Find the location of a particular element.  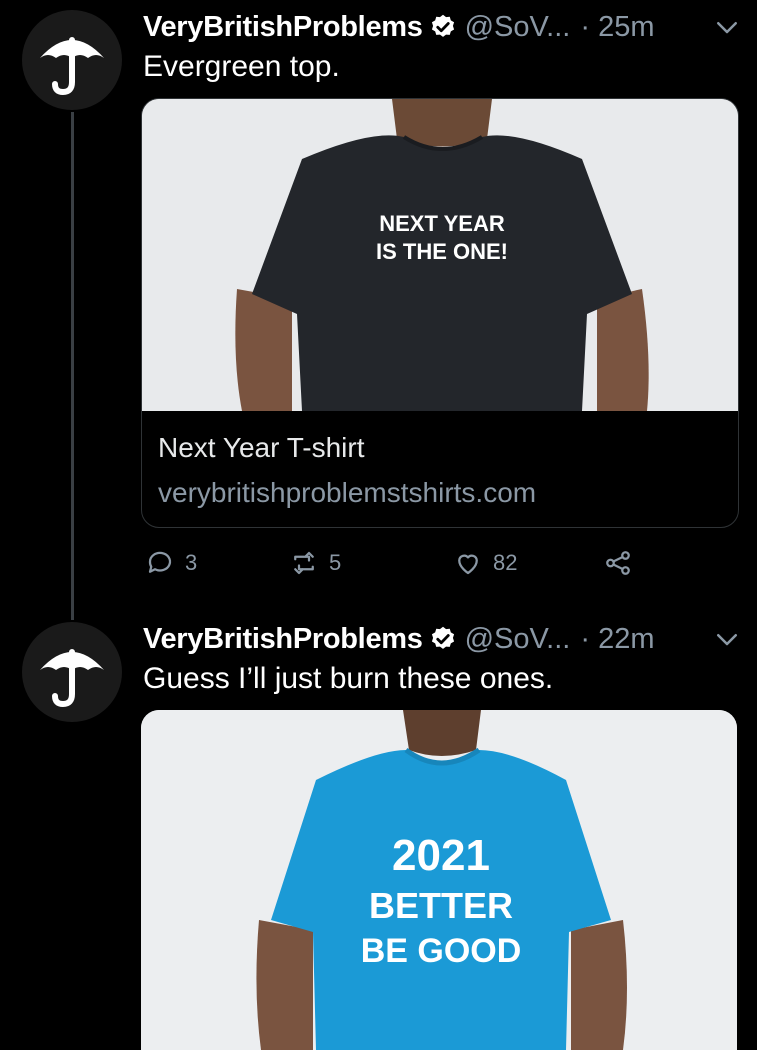

tweet-text: Guess I’ll just burn these ones. is located at coordinates (348, 678).